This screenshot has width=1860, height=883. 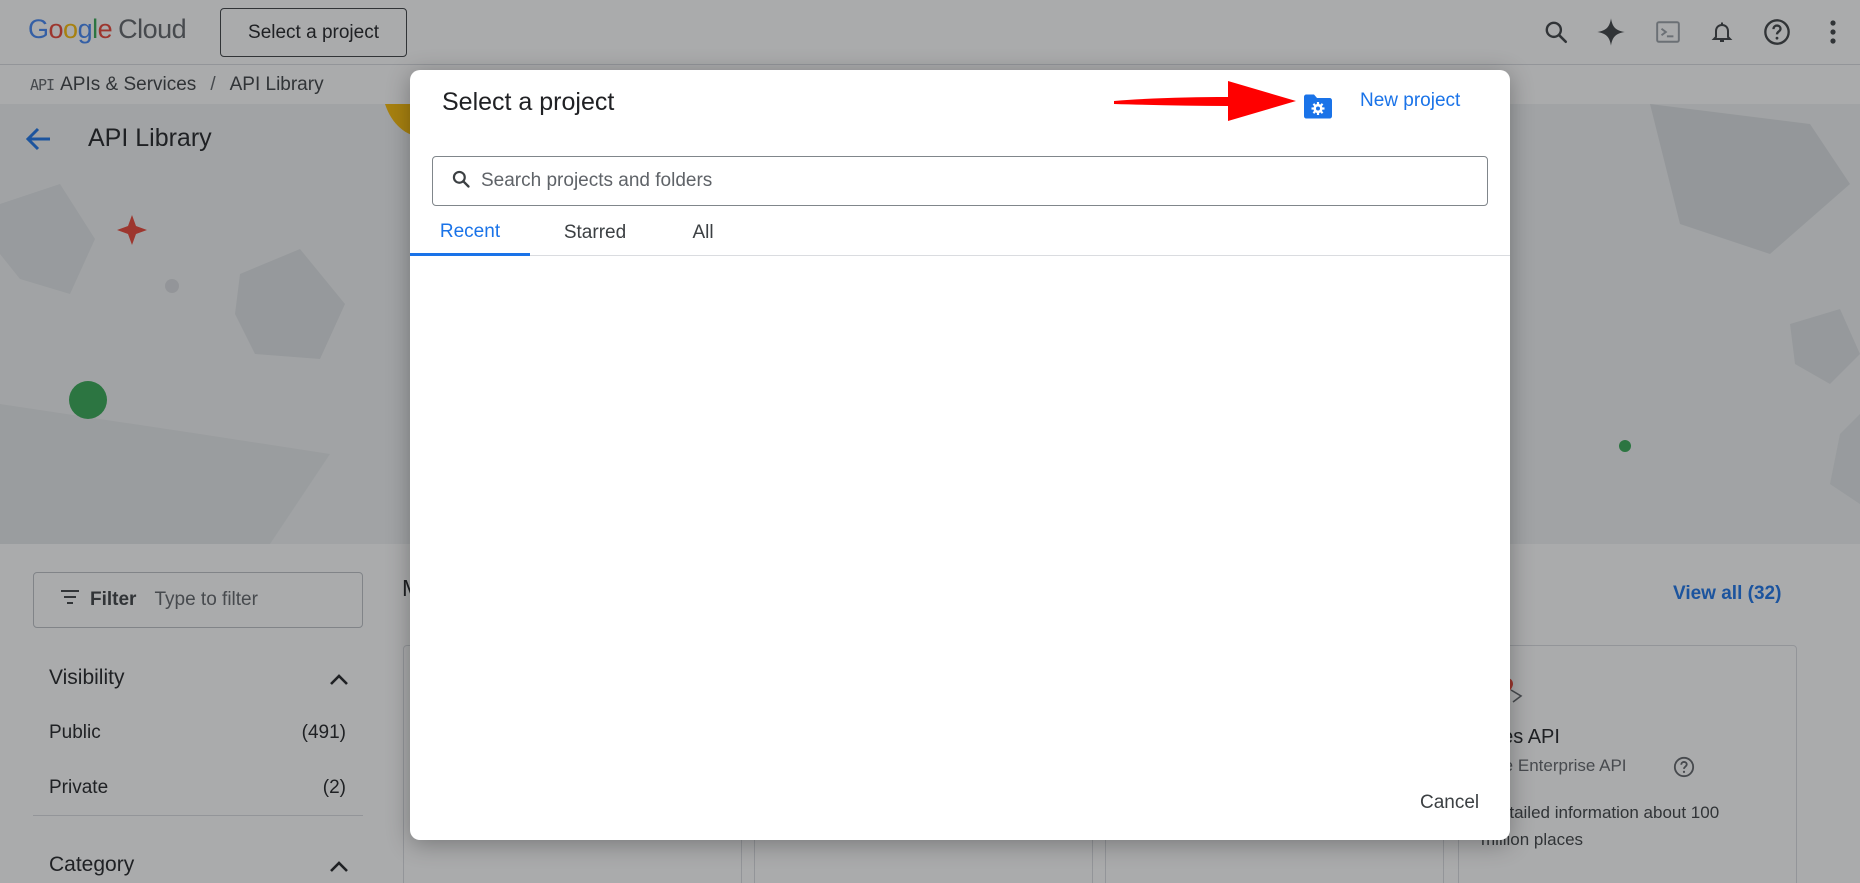 What do you see at coordinates (595, 233) in the screenshot?
I see `tab-starred: Starred` at bounding box center [595, 233].